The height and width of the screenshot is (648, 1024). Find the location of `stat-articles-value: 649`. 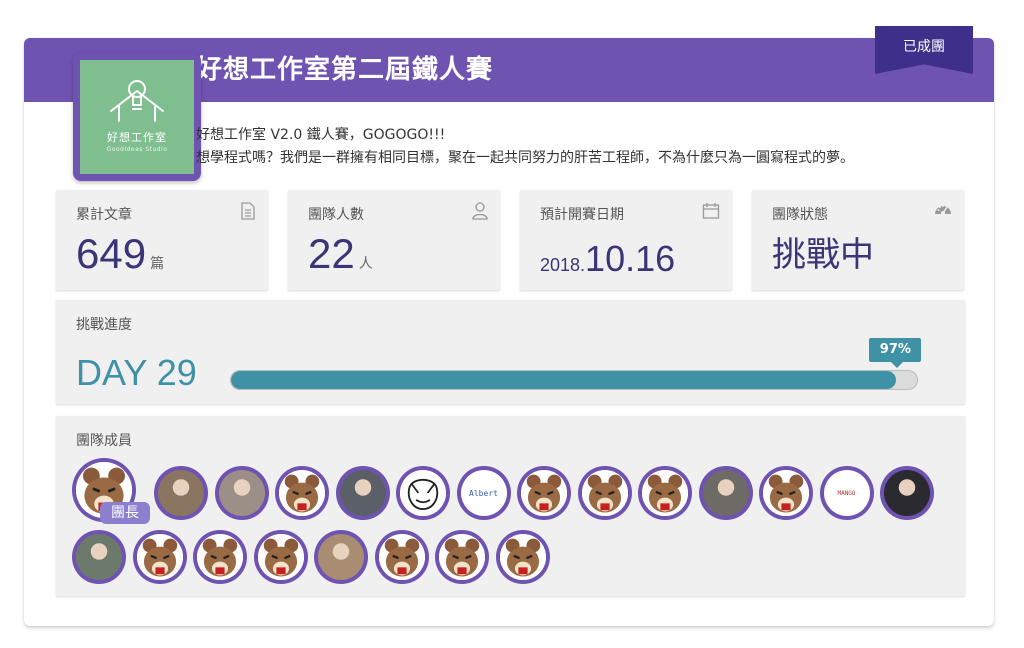

stat-articles-value: 649 is located at coordinates (111, 253).